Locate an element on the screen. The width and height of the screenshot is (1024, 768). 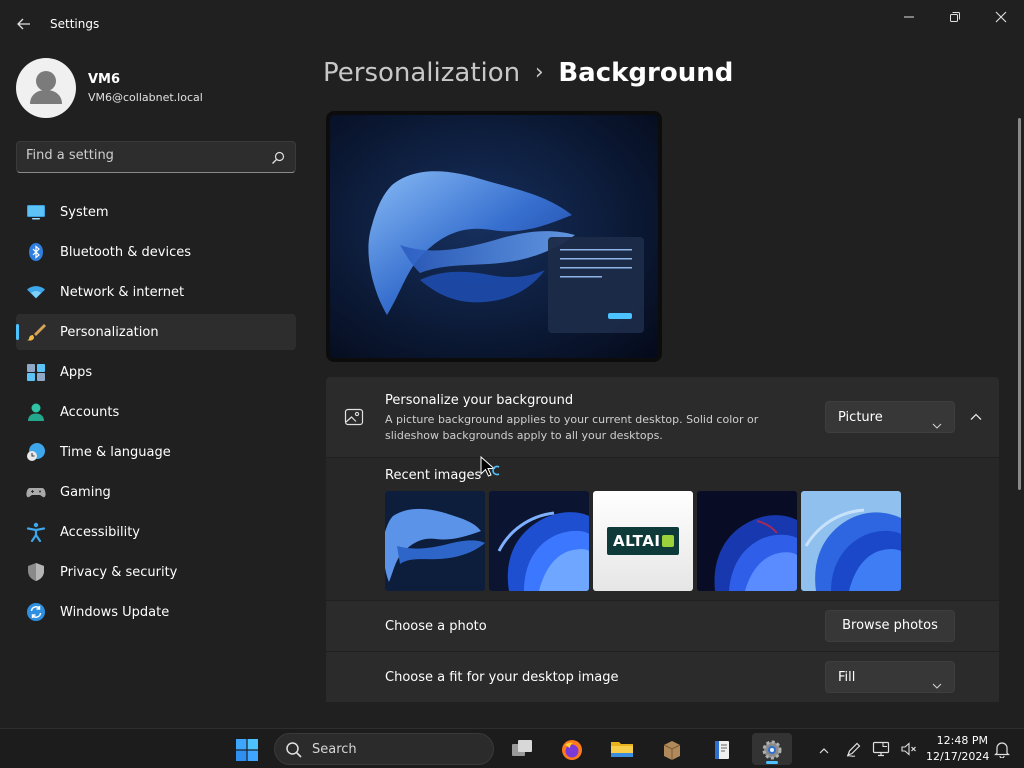
sound-muted-icon is located at coordinates (909, 751).